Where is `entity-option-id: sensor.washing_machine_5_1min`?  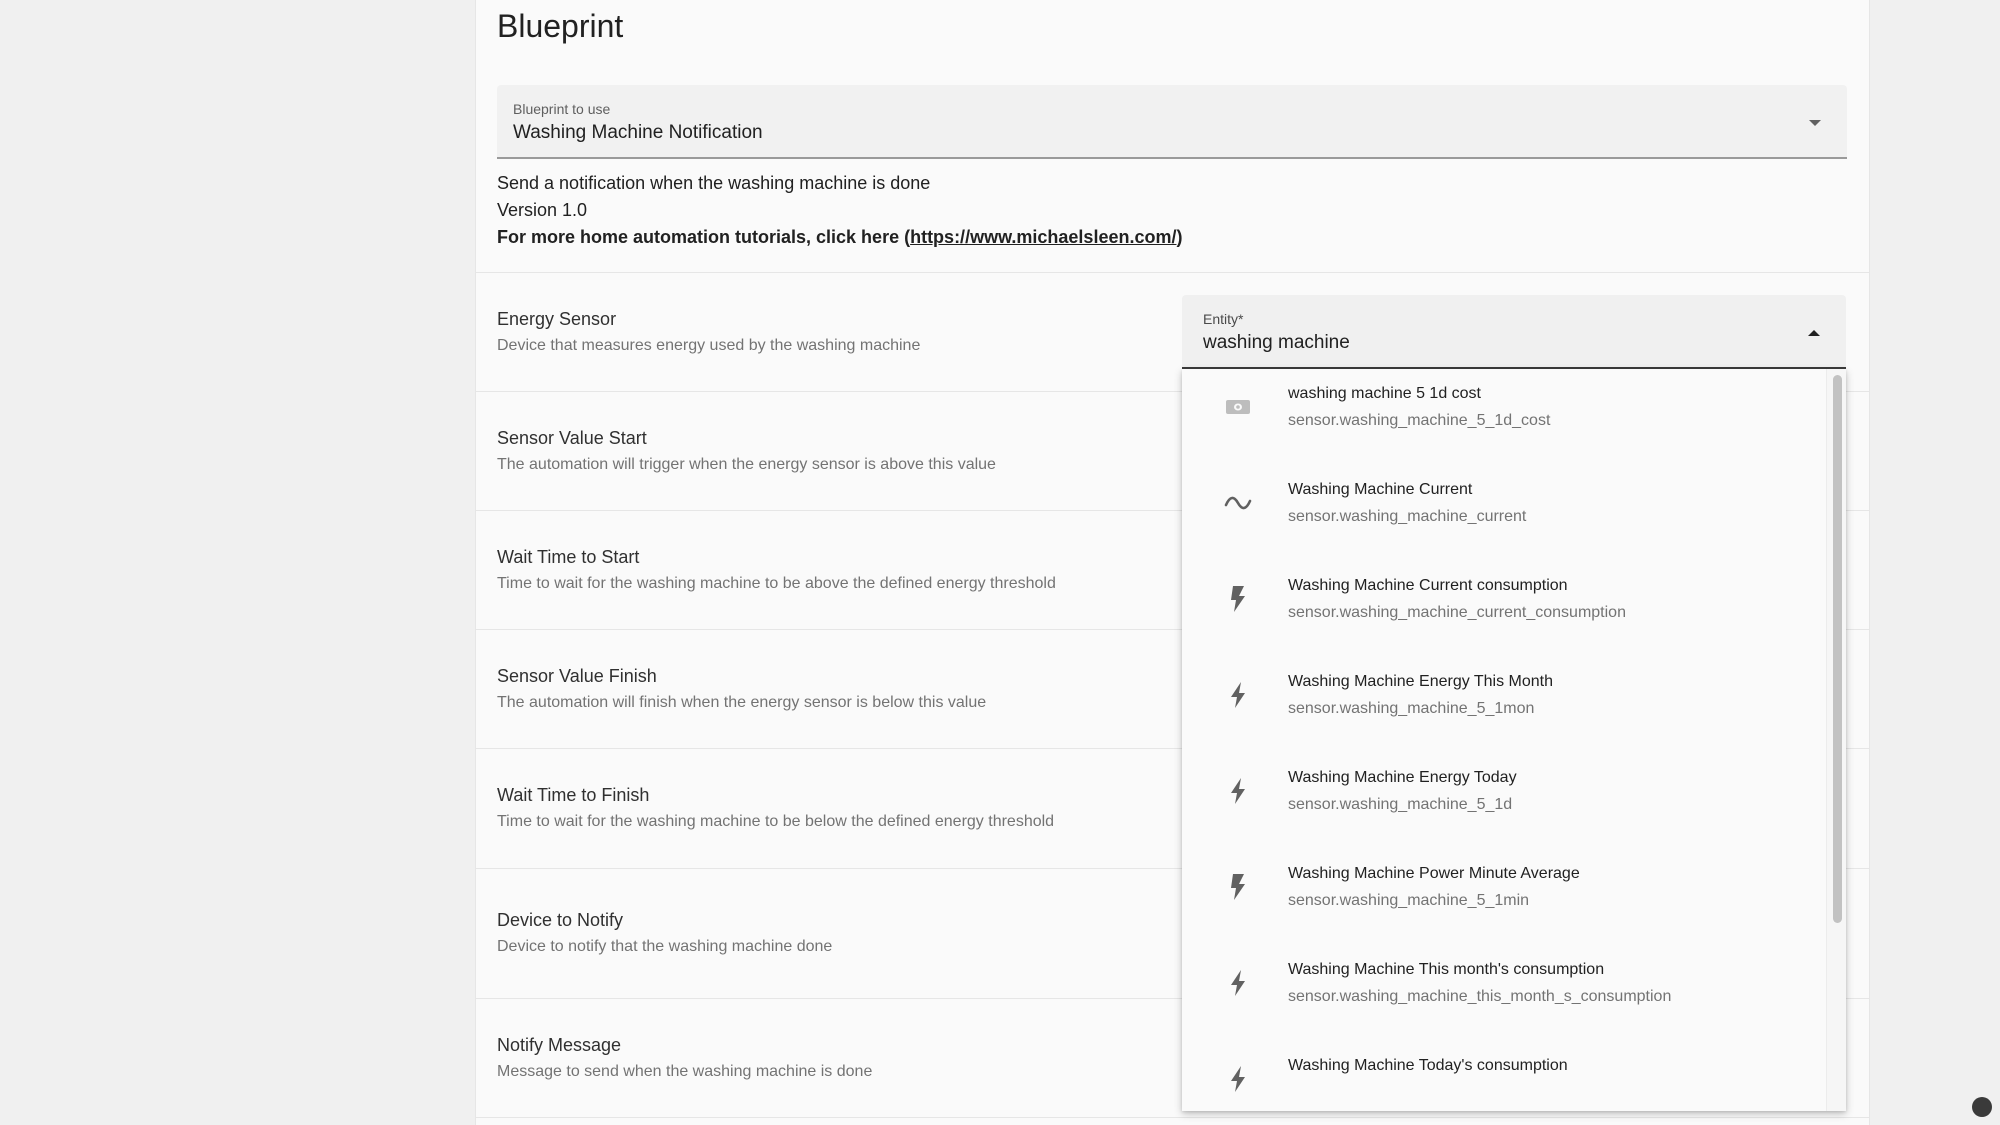
entity-option-id: sensor.washing_machine_5_1min is located at coordinates (1409, 900).